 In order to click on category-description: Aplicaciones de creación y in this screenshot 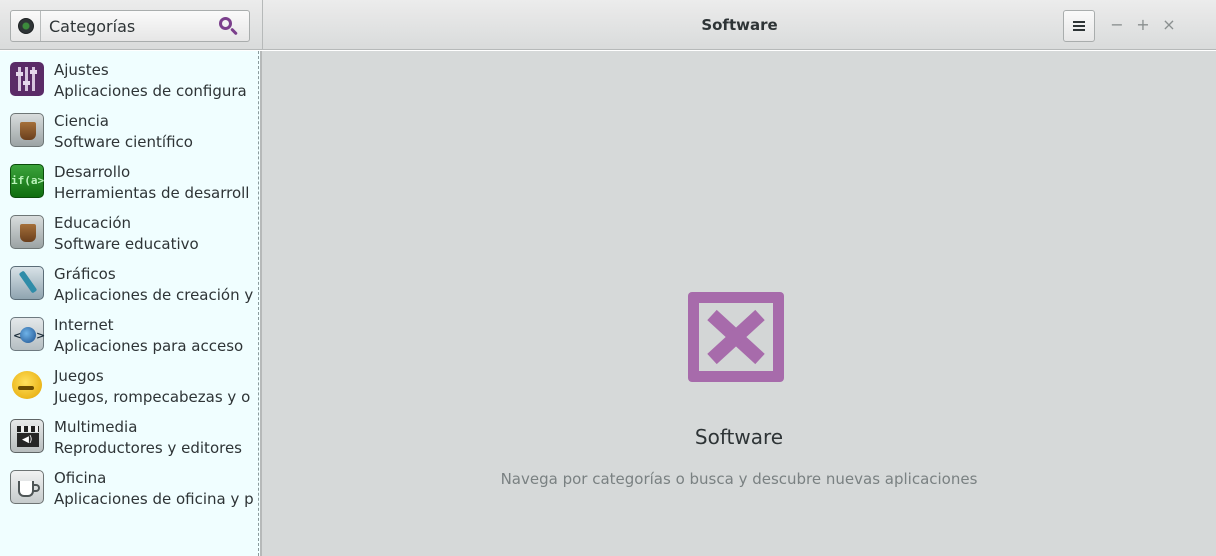, I will do `click(154, 295)`.